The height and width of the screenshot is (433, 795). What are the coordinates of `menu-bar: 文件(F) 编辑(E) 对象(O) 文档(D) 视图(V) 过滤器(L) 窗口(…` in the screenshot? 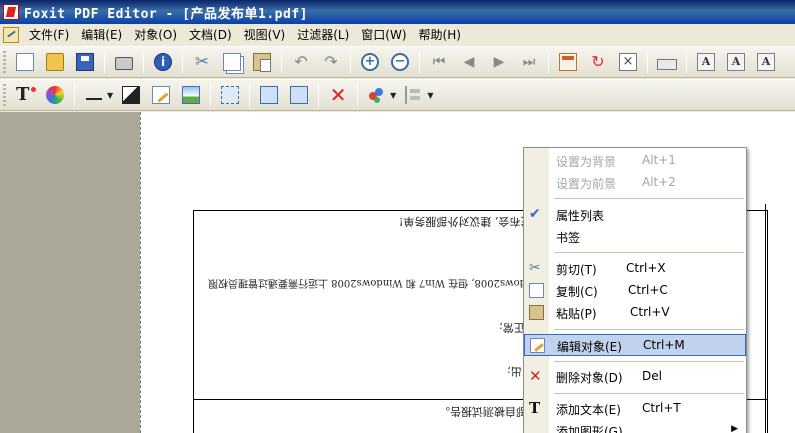 It's located at (397, 35).